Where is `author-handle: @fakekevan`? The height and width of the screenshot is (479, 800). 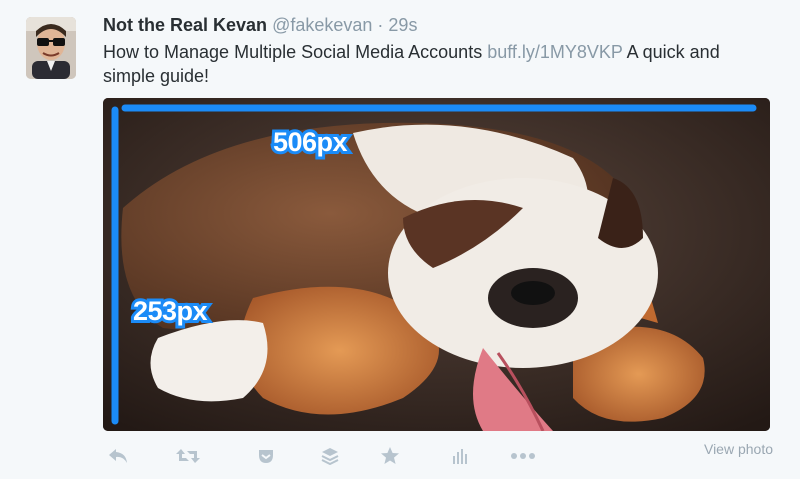
author-handle: @fakekevan is located at coordinates (322, 25).